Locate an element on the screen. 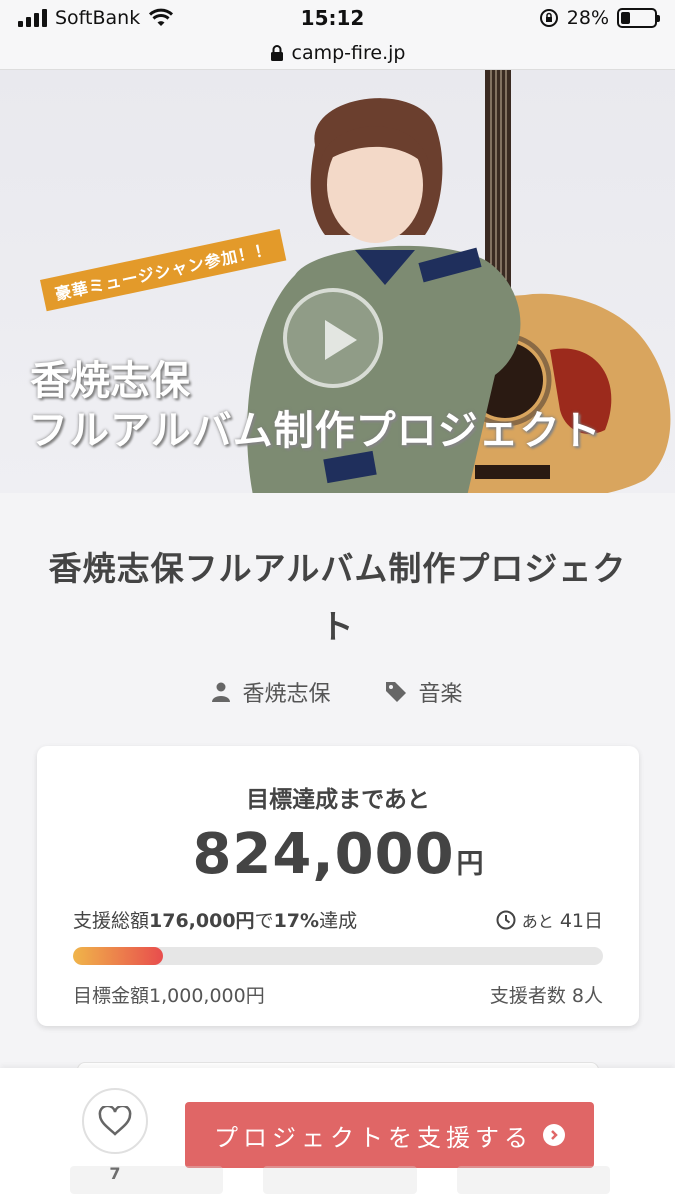  lock-icon is located at coordinates (276, 52).